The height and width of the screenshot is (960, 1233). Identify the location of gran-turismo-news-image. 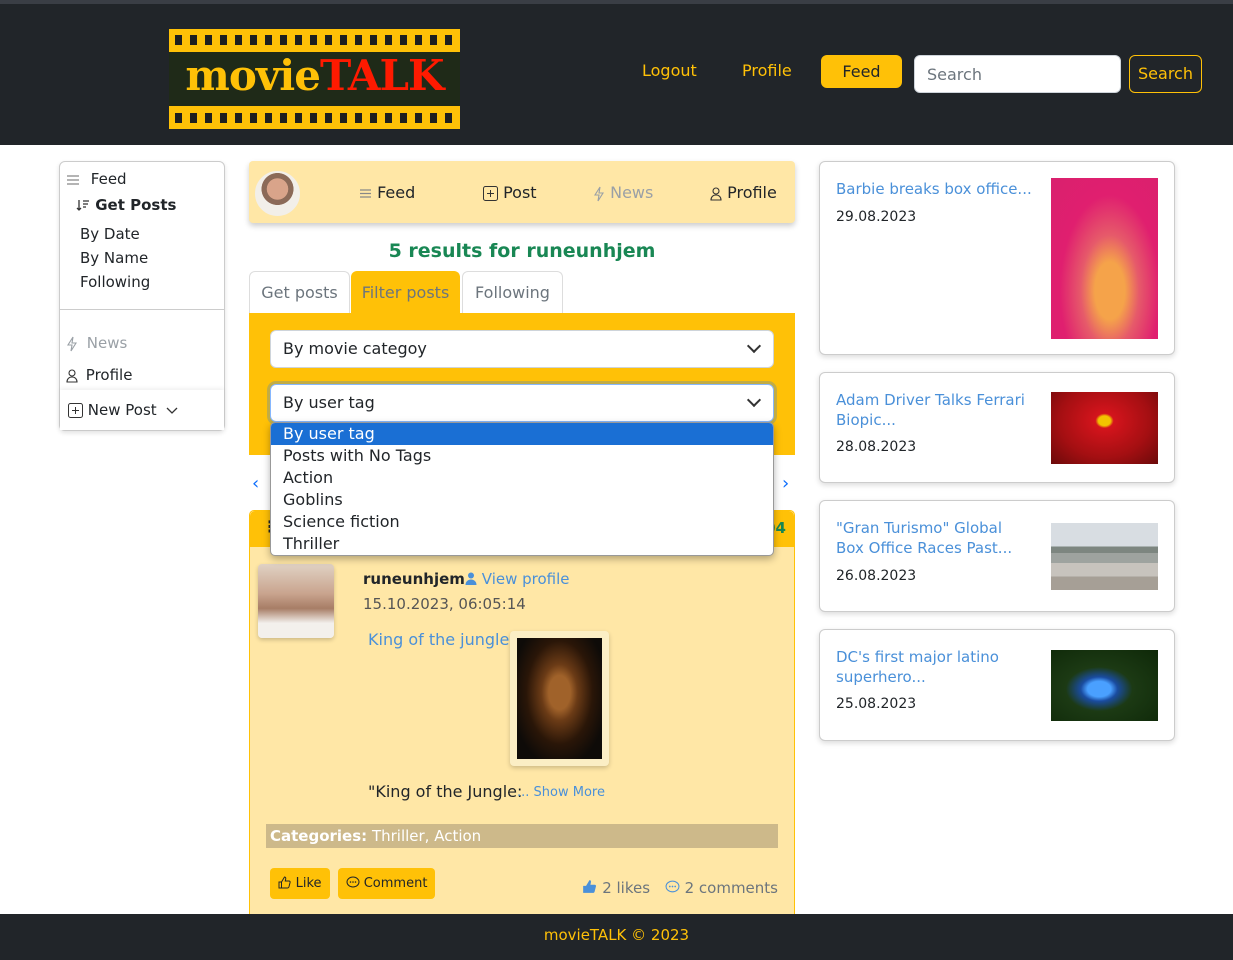
(1104, 556).